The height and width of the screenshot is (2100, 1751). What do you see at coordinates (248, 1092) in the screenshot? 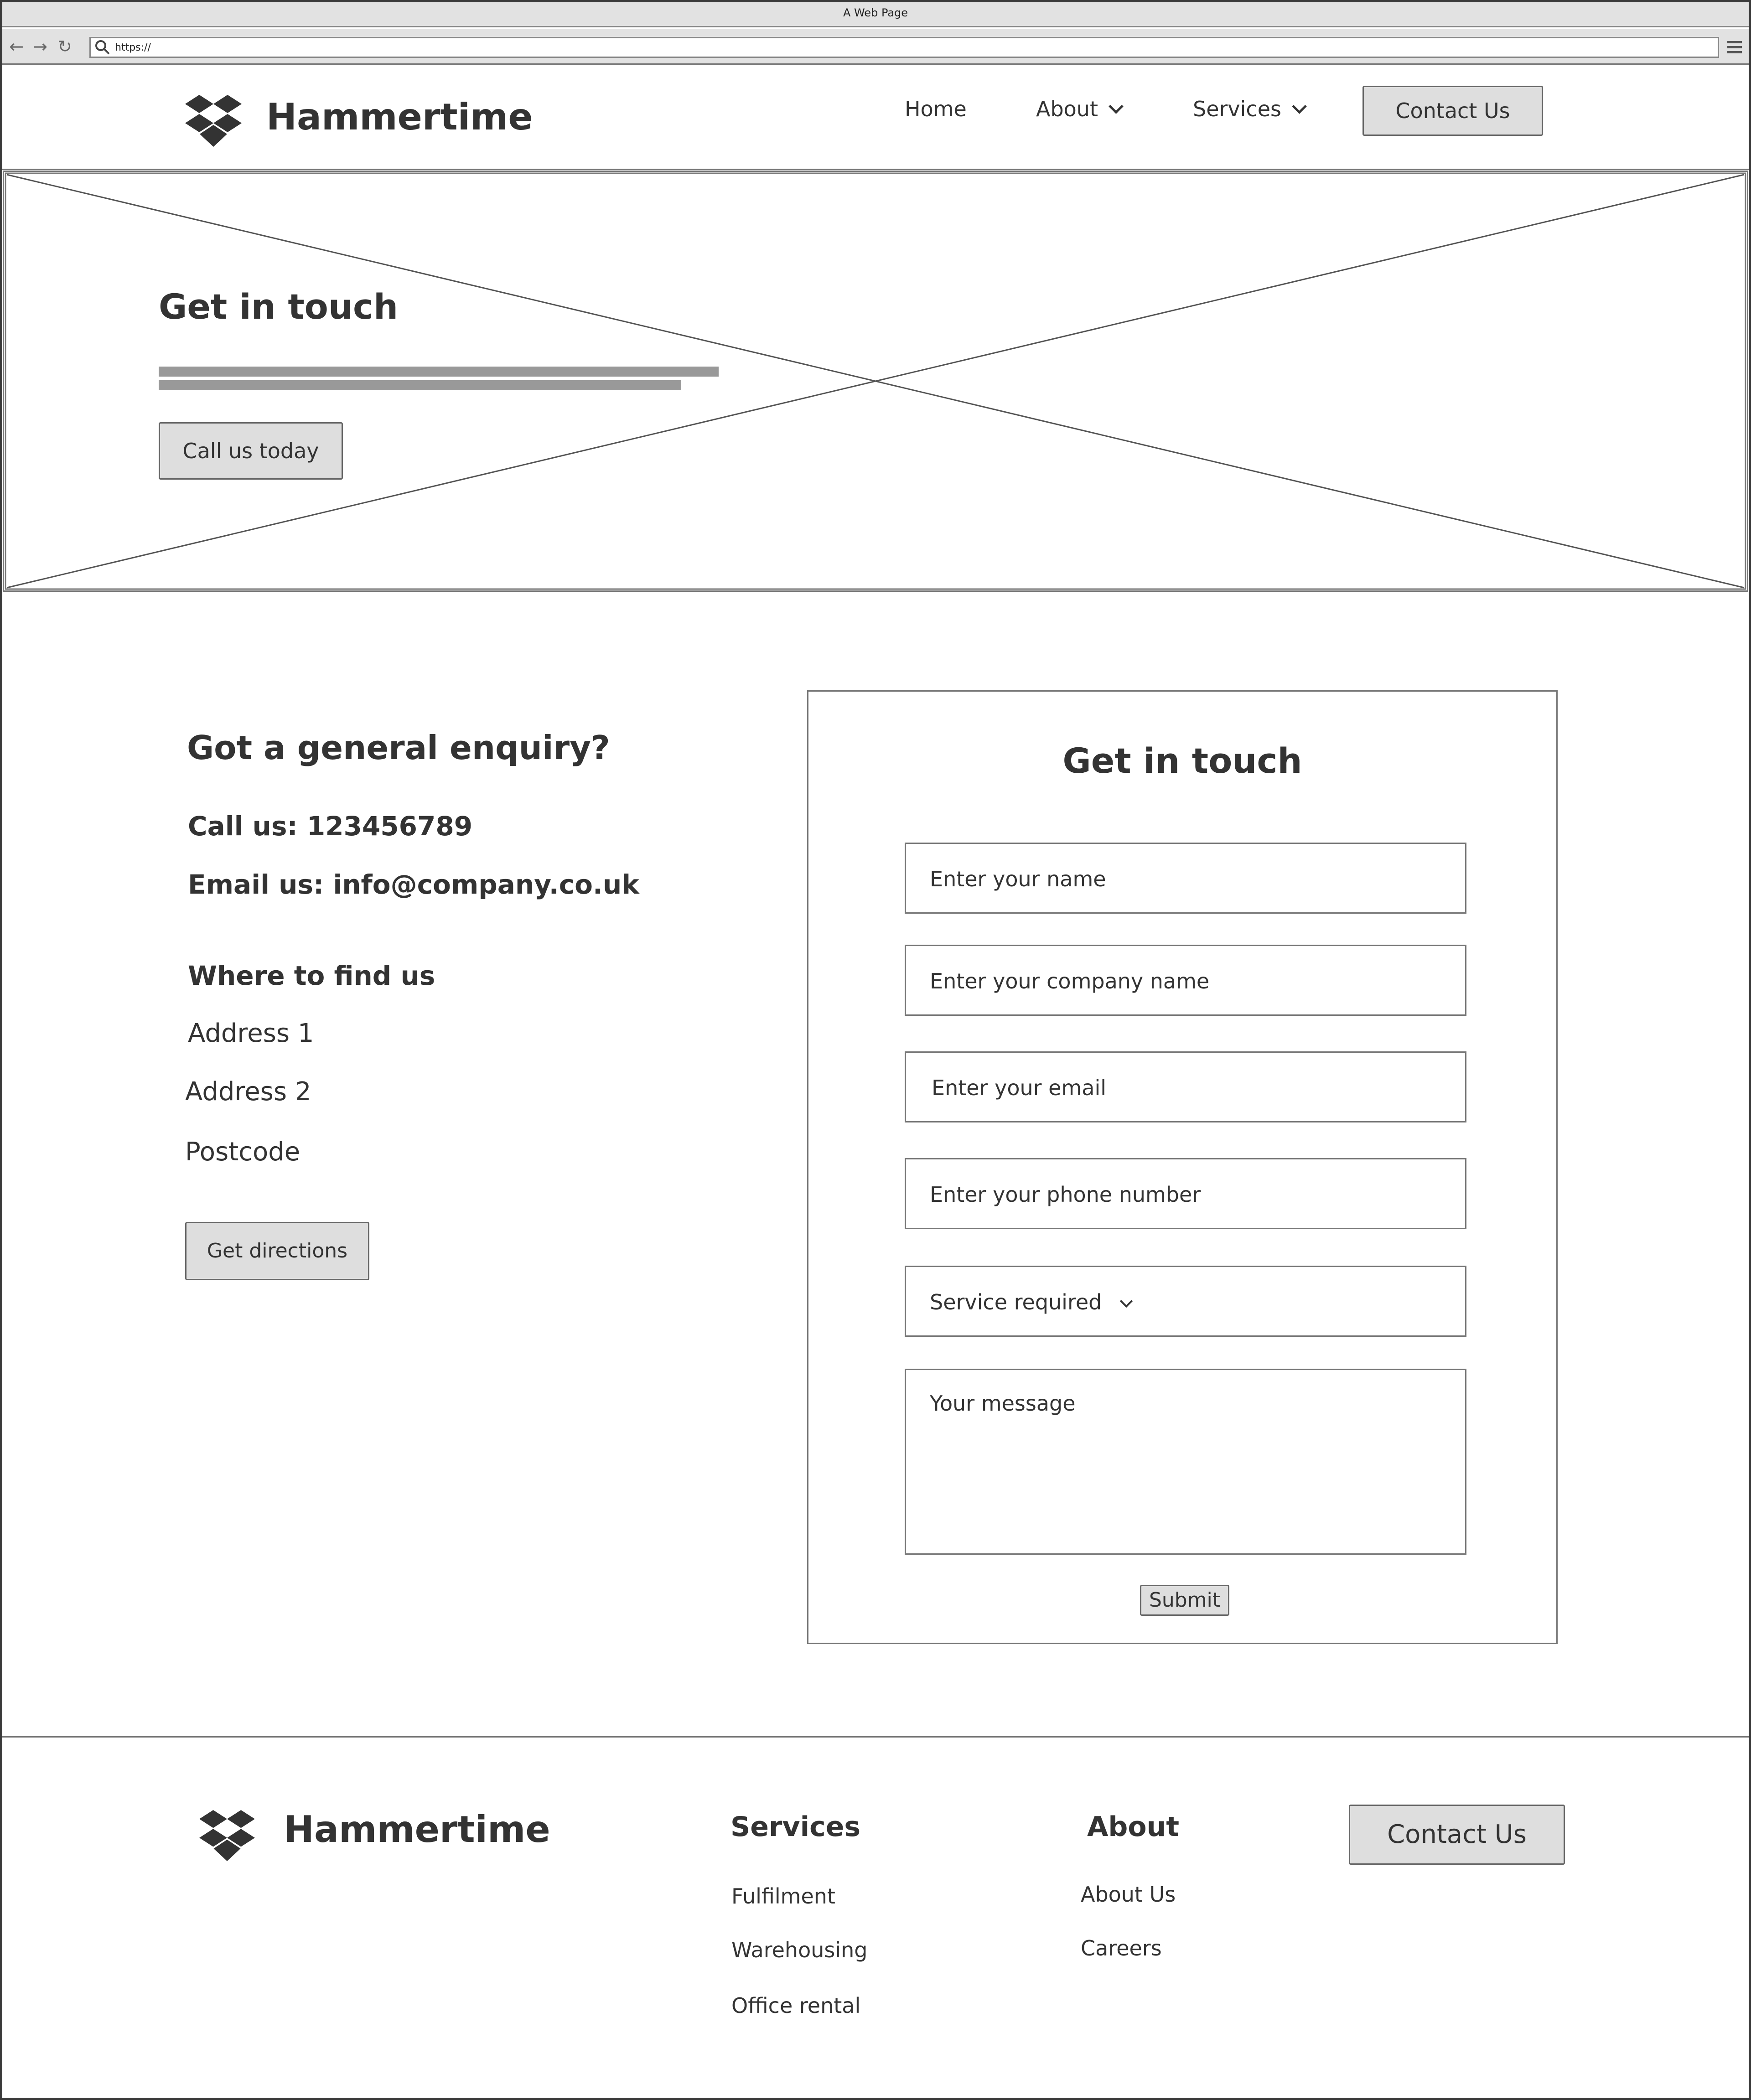
I see `address-line-2: Address 2` at bounding box center [248, 1092].